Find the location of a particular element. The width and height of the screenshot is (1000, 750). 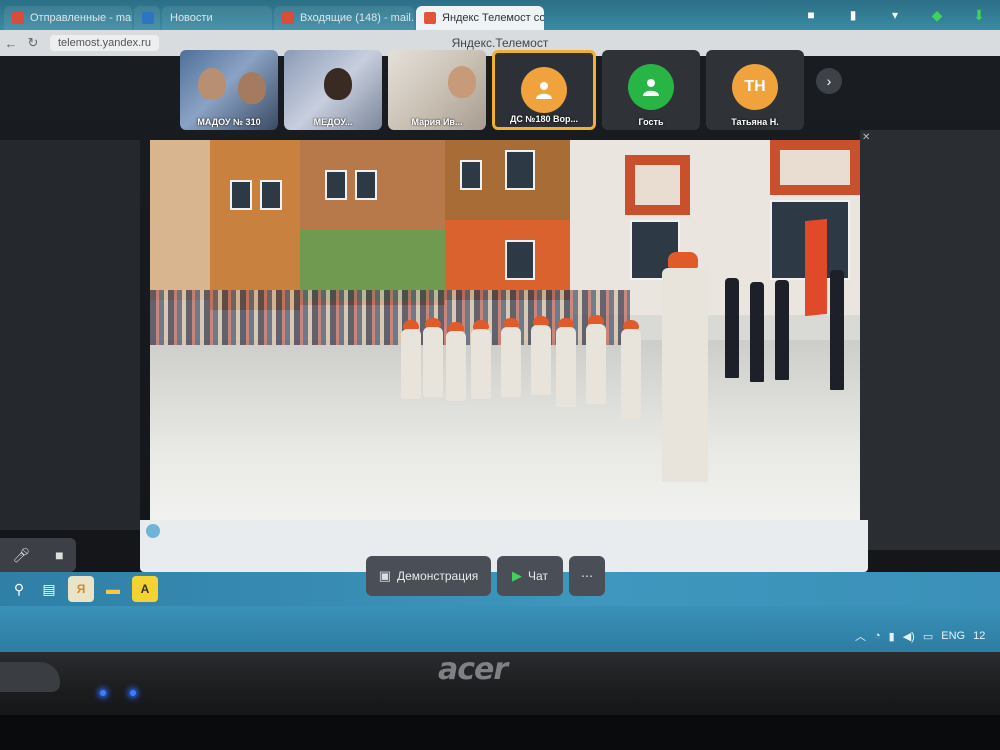

chevron-up-icon: ︿ is located at coordinates (860, 636).